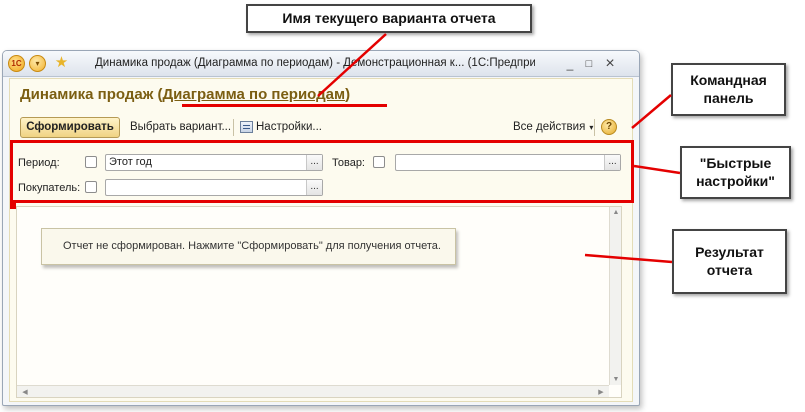 The width and height of the screenshot is (805, 412). Describe the element at coordinates (352, 65) in the screenshot. I see `arrow-to-variant-name` at that location.